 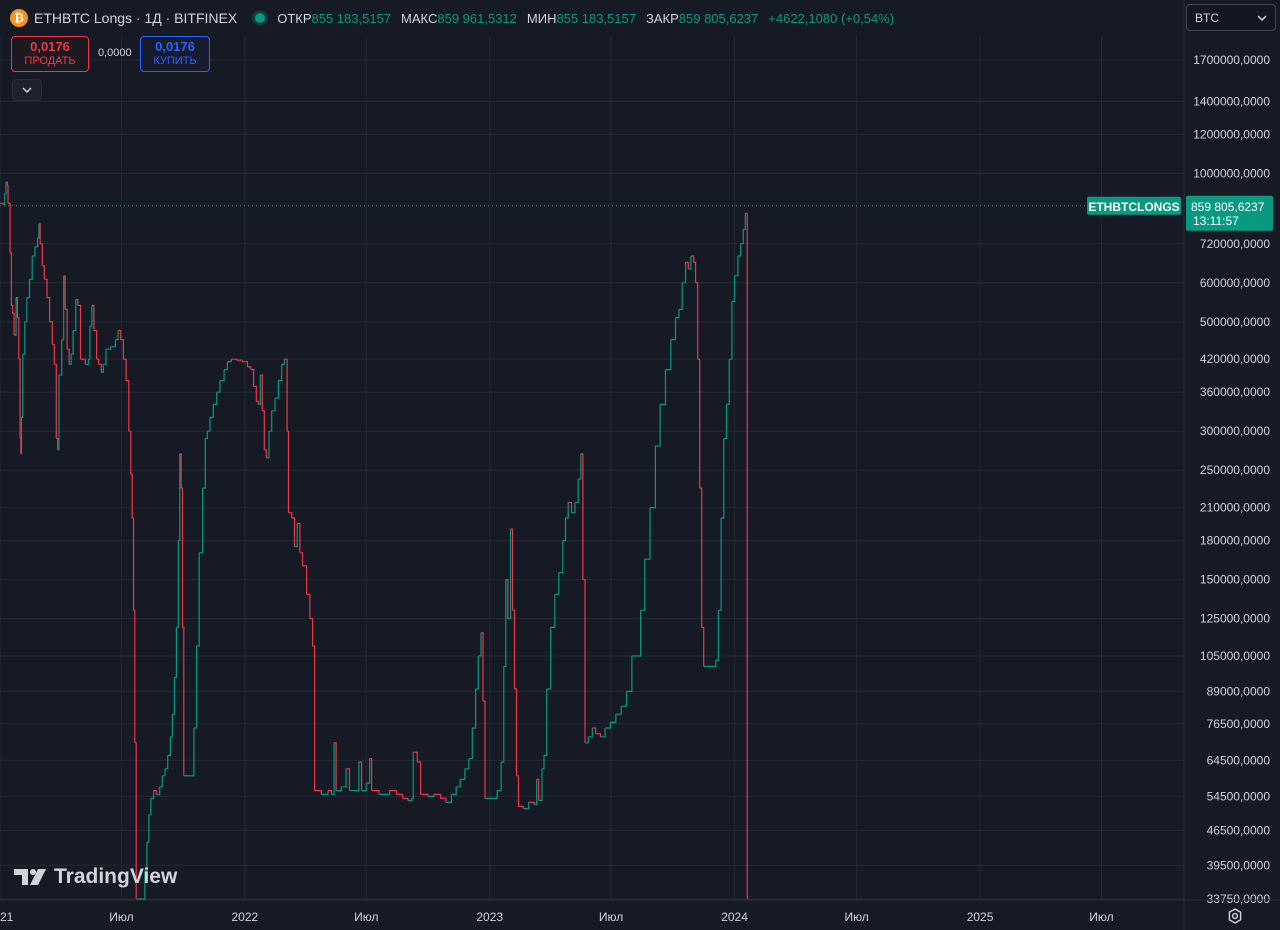 What do you see at coordinates (1235, 916) in the screenshot?
I see `settings-icon` at bounding box center [1235, 916].